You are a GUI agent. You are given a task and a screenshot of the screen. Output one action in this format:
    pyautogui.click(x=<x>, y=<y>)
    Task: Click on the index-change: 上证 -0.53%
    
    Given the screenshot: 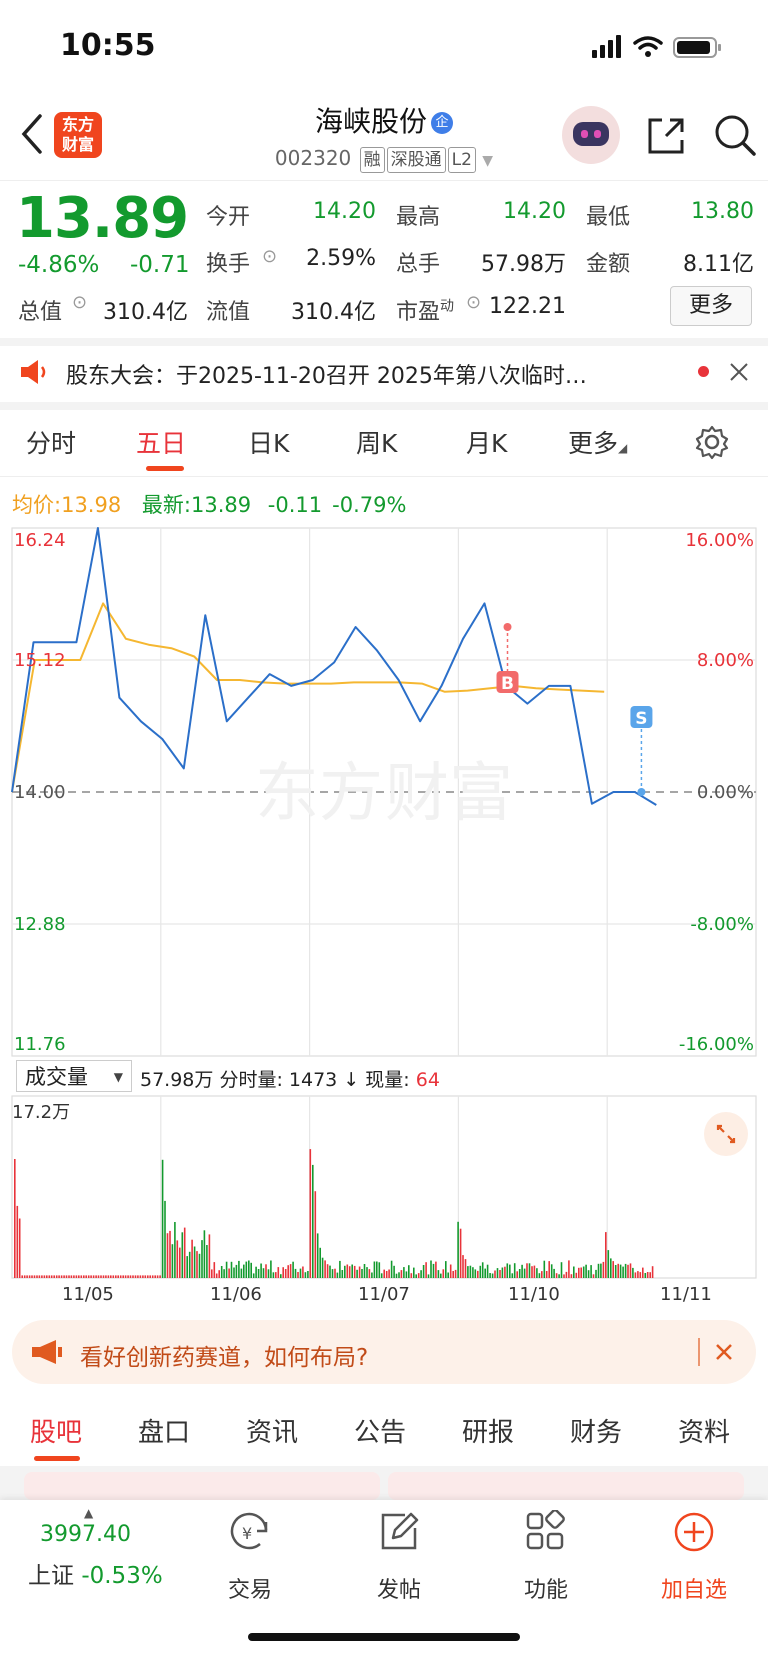 What is the action you would take?
    pyautogui.click(x=95, y=1573)
    